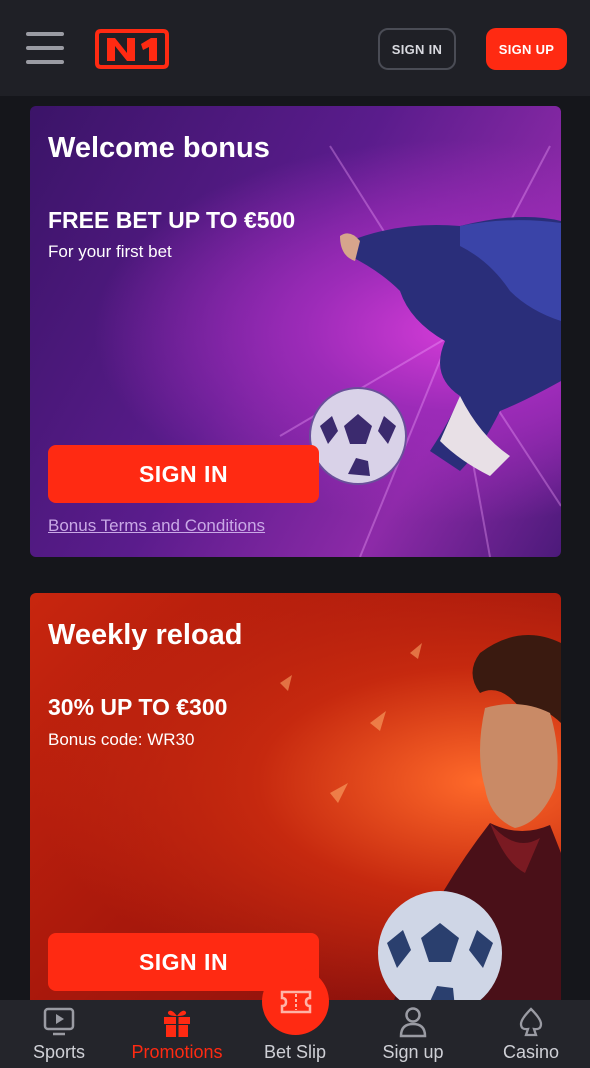  I want to click on nav-label: Bet Slip, so click(295, 1052).